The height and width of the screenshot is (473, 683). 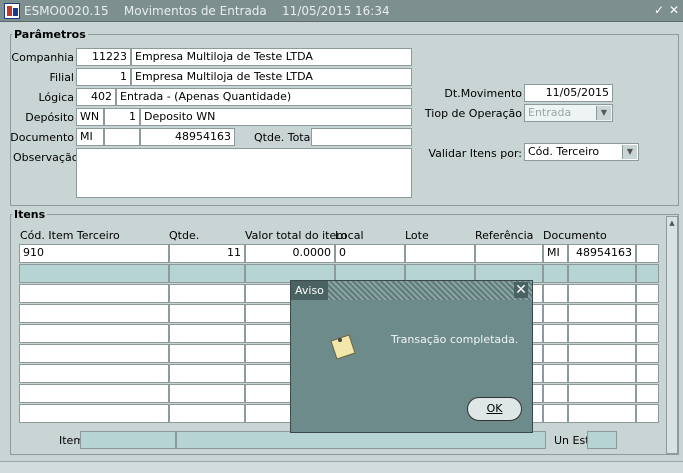 I want to click on row7-extra-field, so click(x=647, y=373).